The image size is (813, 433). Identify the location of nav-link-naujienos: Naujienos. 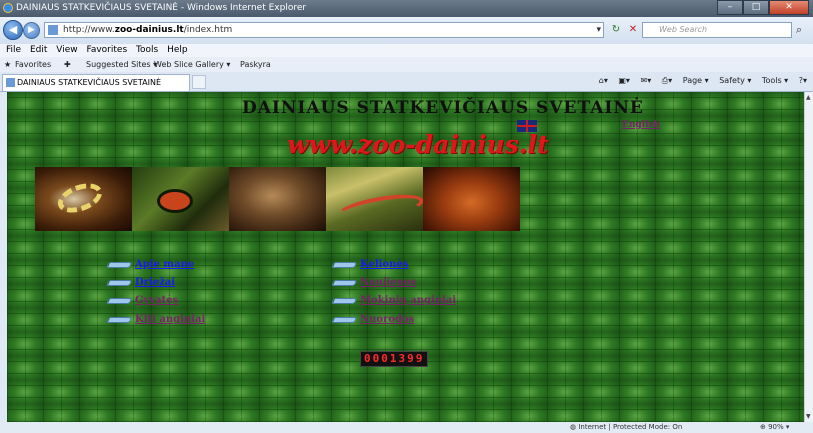
(373, 282).